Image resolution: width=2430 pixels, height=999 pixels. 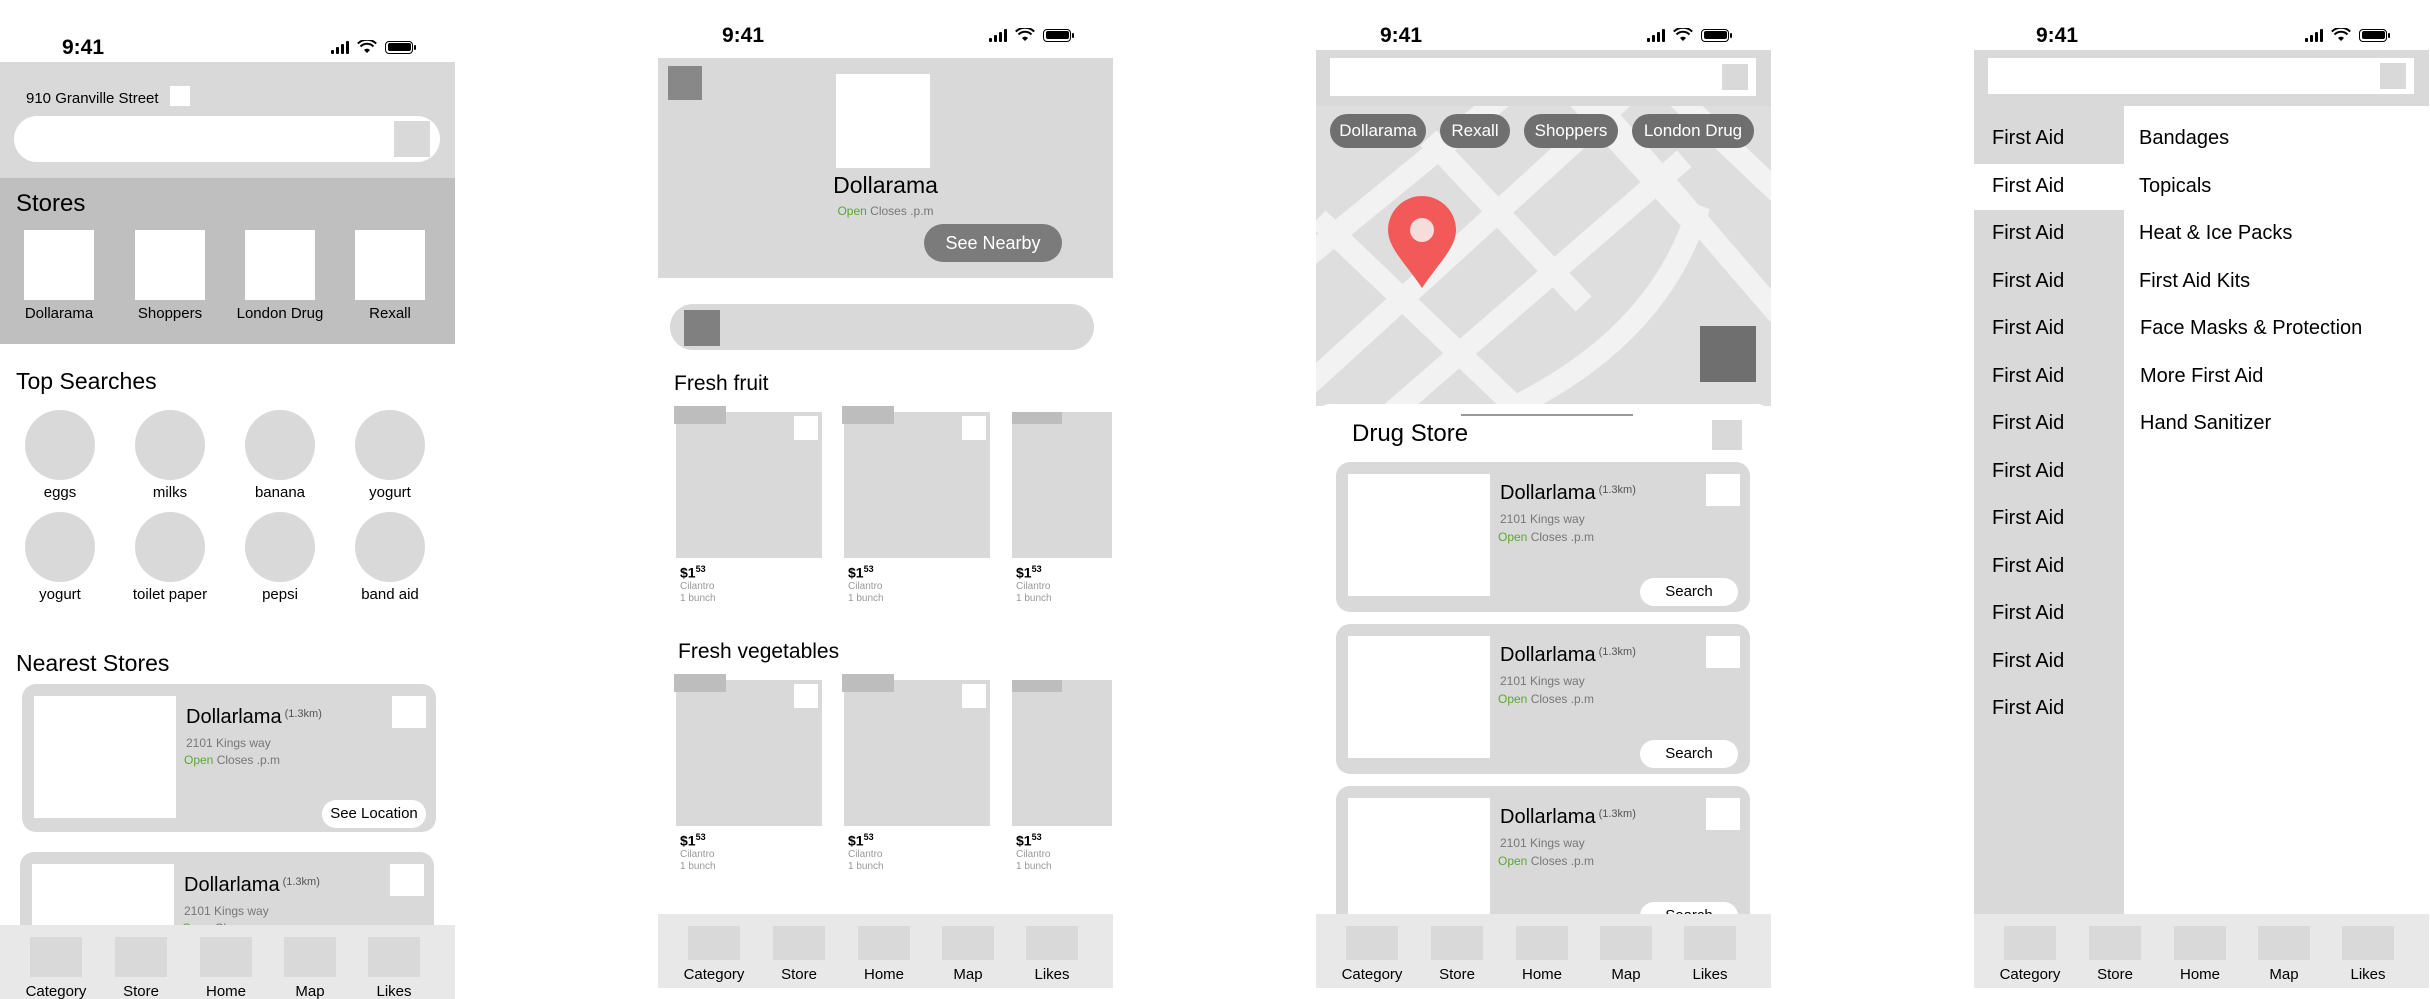 What do you see at coordinates (2251, 328) in the screenshot?
I see `subcategory-item: Face Masks & Protection` at bounding box center [2251, 328].